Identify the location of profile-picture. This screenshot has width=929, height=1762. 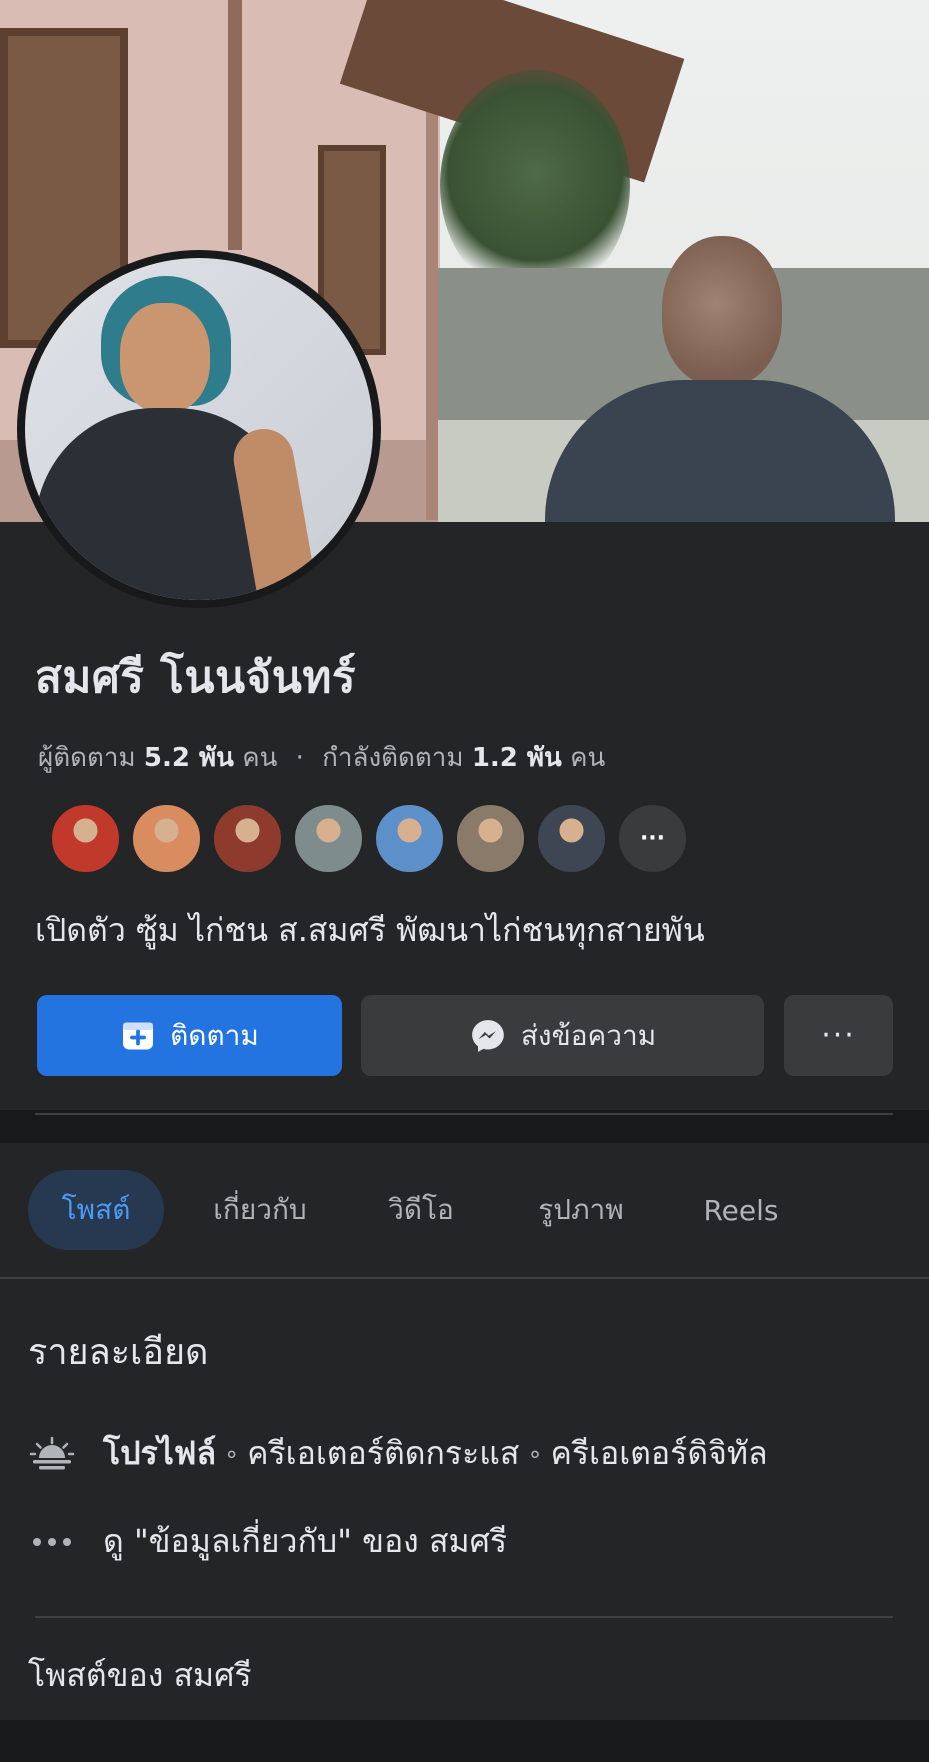
(199, 429).